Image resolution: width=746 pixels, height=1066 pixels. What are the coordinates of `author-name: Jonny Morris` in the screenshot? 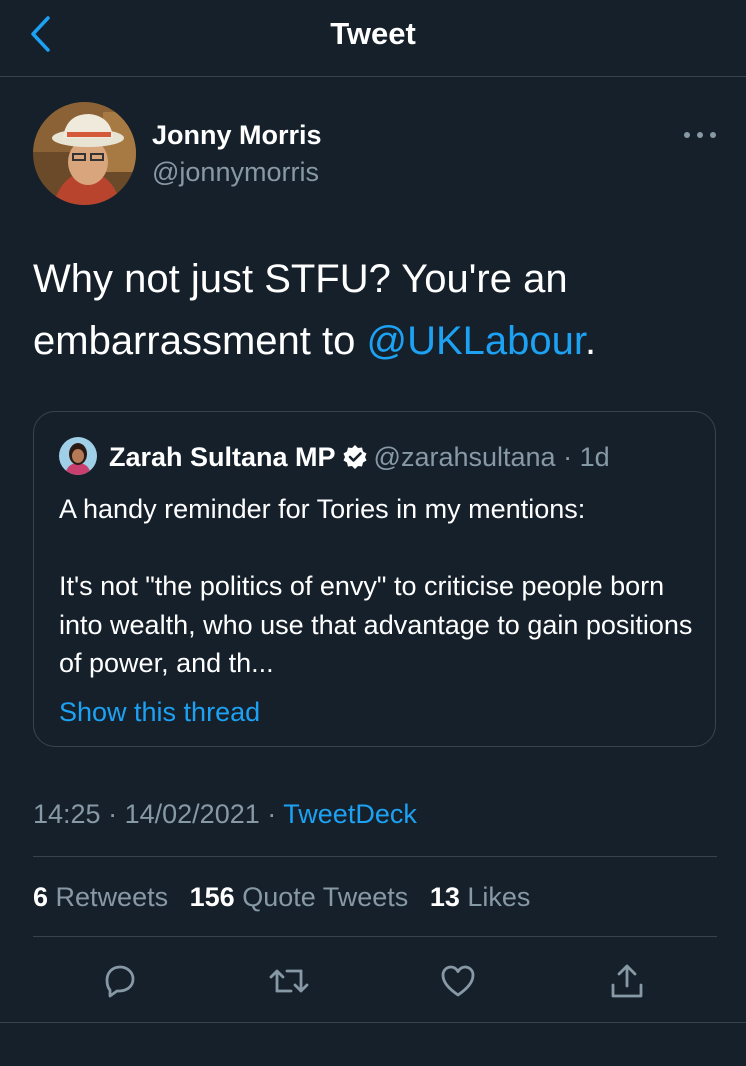 It's located at (237, 135).